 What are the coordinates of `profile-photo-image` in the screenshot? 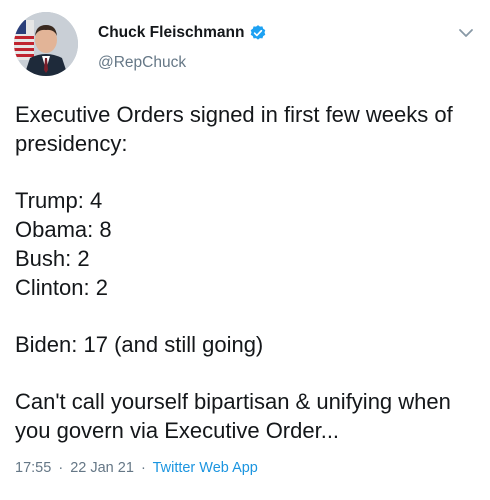 It's located at (46, 44).